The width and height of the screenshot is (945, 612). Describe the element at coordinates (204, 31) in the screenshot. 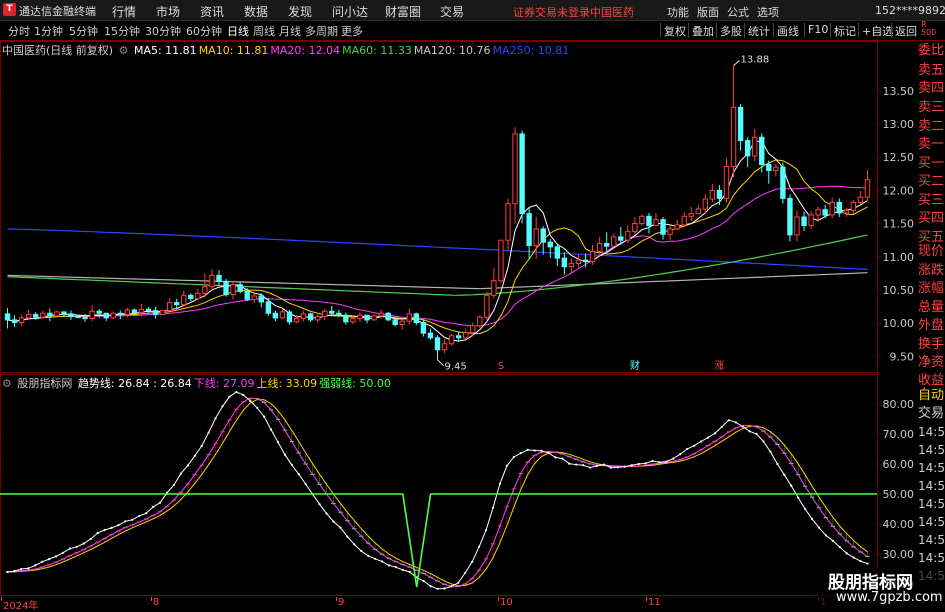

I see `period-tab-5: 60分钟` at that location.